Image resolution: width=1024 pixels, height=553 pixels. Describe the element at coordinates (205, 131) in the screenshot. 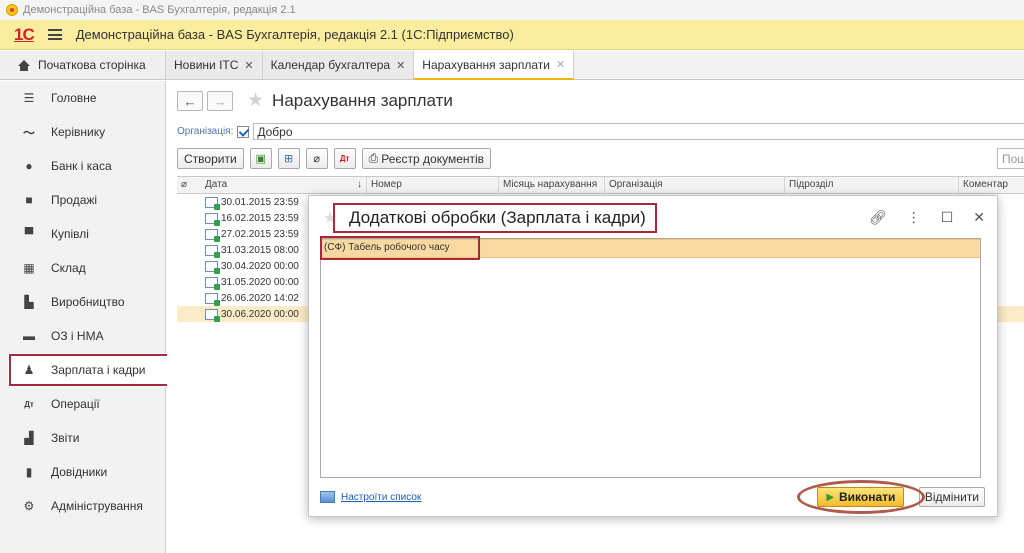

I see `organization-label: Організація:` at that location.